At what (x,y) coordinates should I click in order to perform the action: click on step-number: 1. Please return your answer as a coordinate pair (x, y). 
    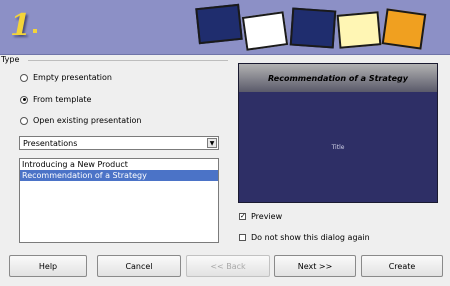
    Looking at the image, I should click on (23, 25).